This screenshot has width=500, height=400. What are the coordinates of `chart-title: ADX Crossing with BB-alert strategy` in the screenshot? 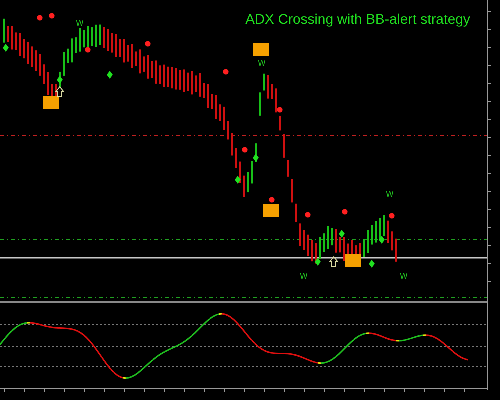 It's located at (358, 19).